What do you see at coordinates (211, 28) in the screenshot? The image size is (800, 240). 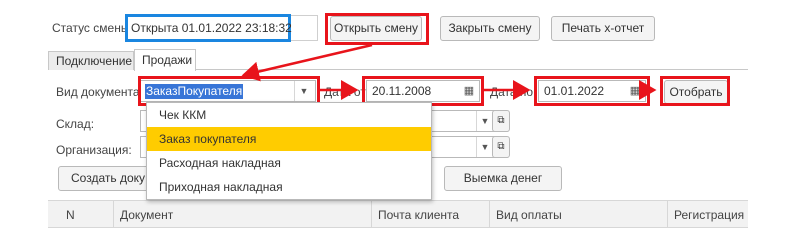 I see `shift-status-value: Открыта 01.01.2022 23:18:32` at bounding box center [211, 28].